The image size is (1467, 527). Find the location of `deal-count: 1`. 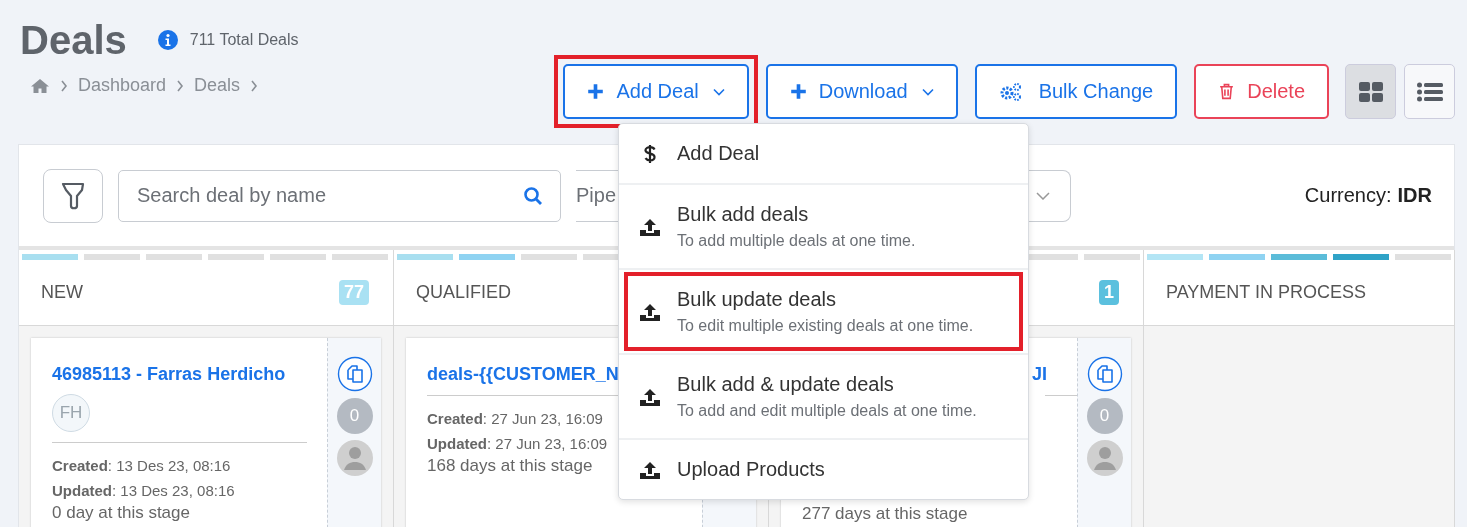

deal-count: 1 is located at coordinates (1109, 292).